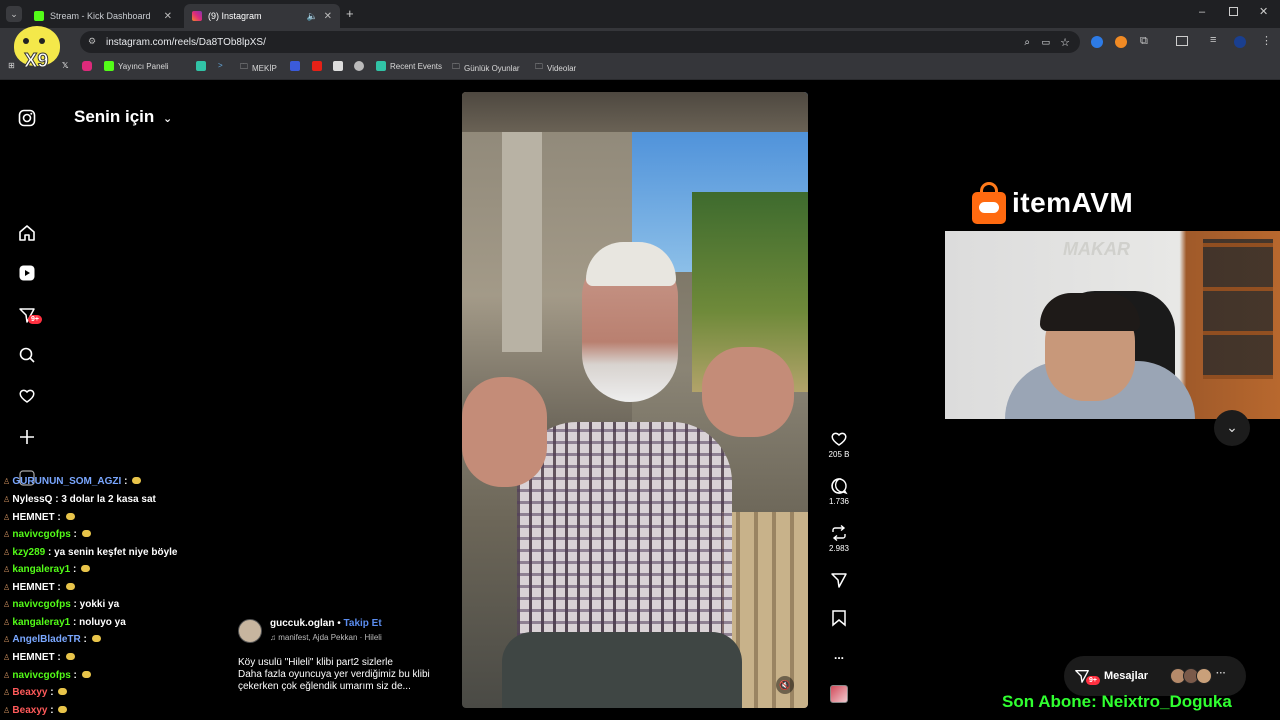  Describe the element at coordinates (32, 499) in the screenshot. I see `chat-username: NylessQ` at that location.